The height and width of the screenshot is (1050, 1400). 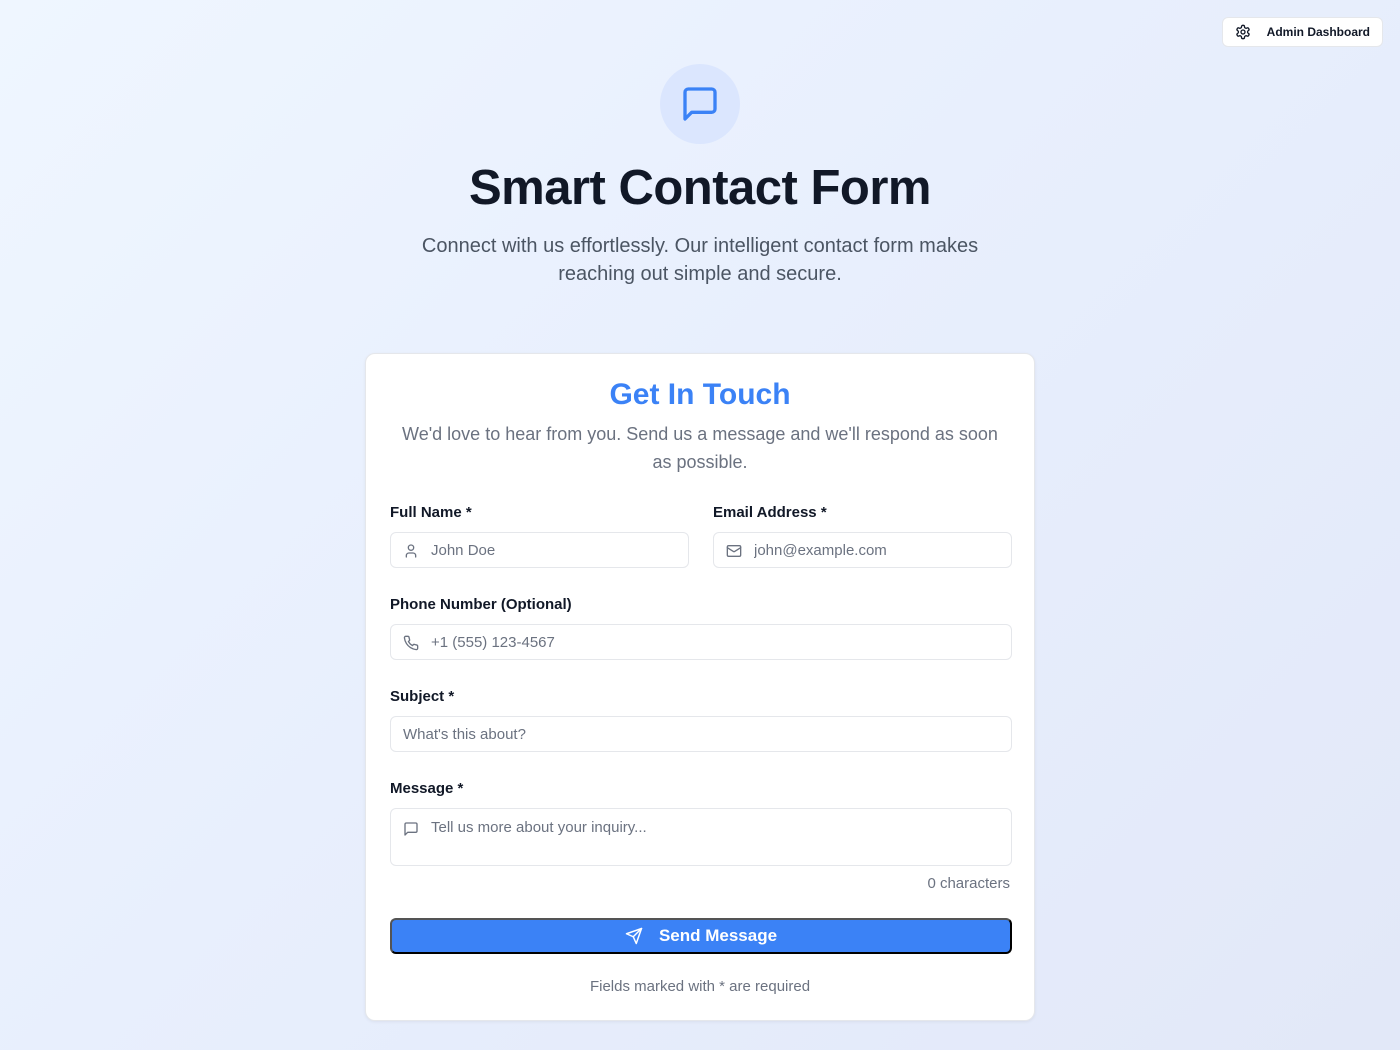 What do you see at coordinates (700, 188) in the screenshot?
I see `page-title: Smart Contact Form` at bounding box center [700, 188].